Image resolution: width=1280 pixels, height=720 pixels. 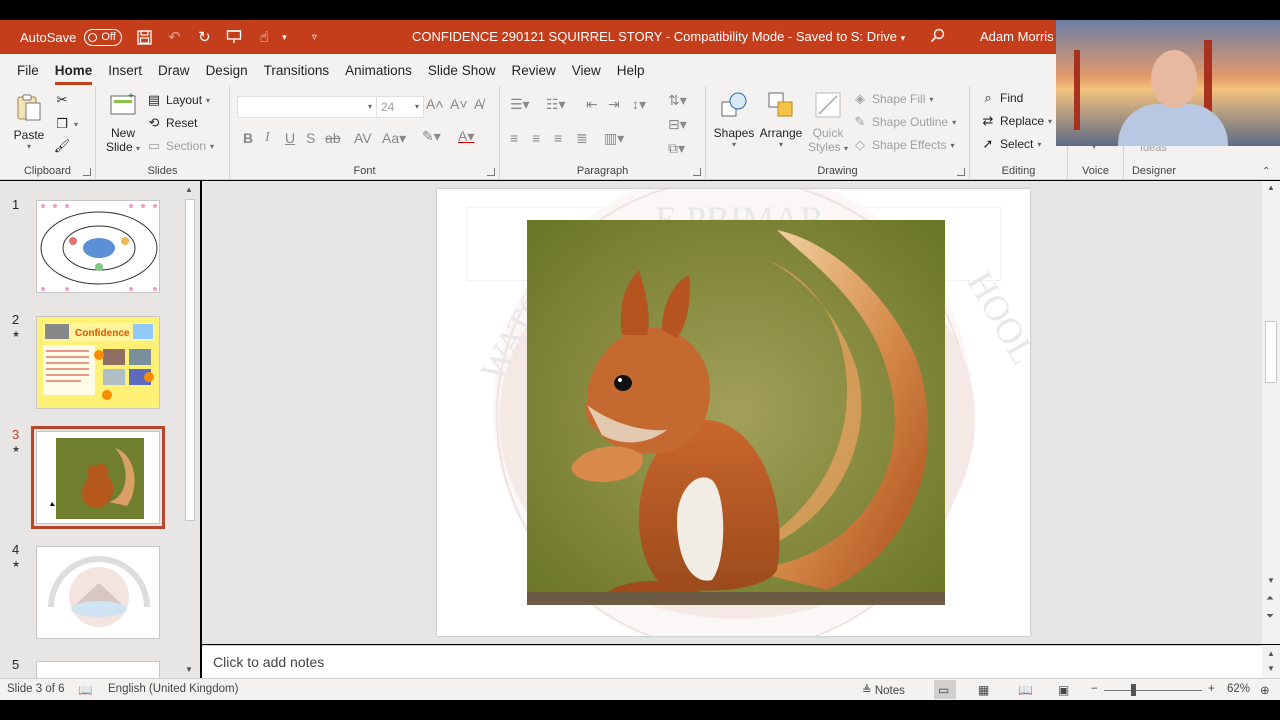 I want to click on shapes-button: Shapes ▾, so click(x=734, y=119).